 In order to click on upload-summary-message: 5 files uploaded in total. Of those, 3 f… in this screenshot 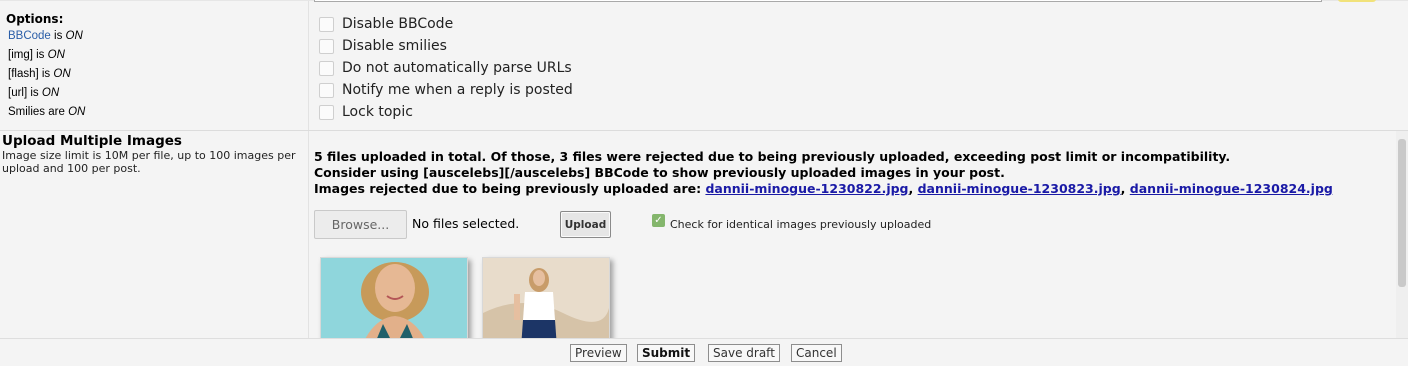, I will do `click(772, 156)`.